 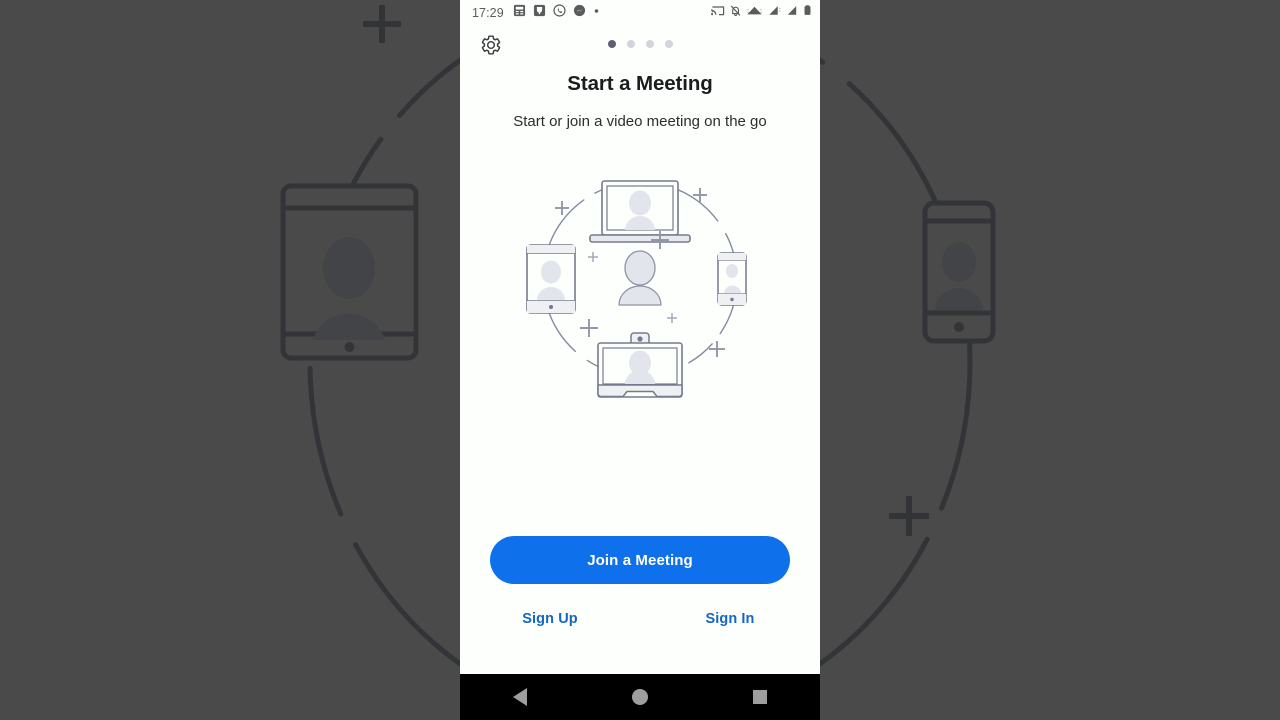 What do you see at coordinates (754, 13) in the screenshot?
I see `wifi-icon` at bounding box center [754, 13].